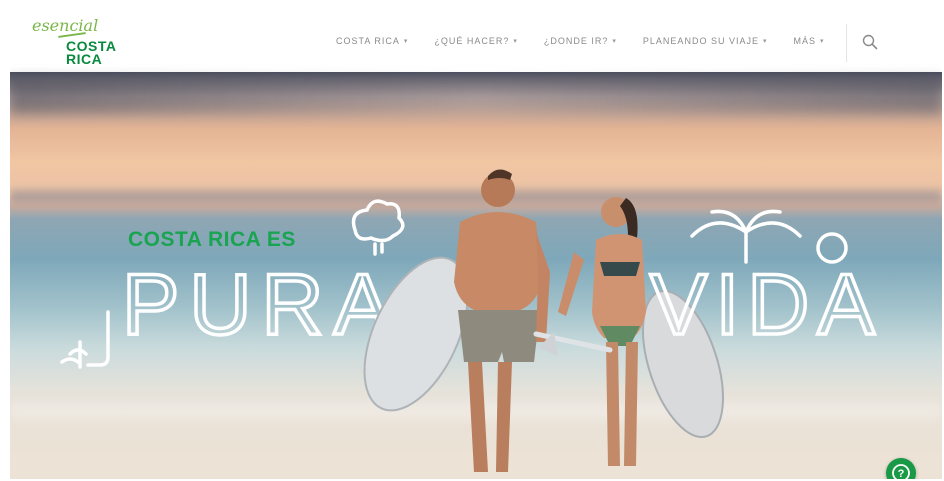  Describe the element at coordinates (65, 25) in the screenshot. I see `logo-script: esencial` at that location.